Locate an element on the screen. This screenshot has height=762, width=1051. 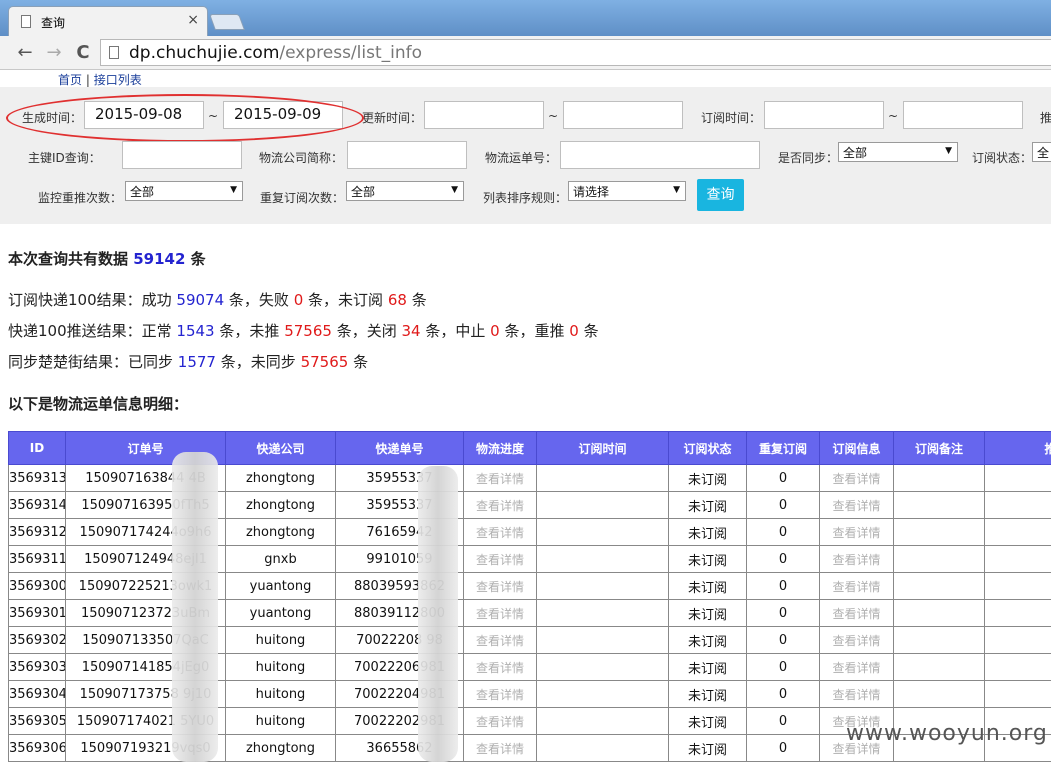
sync-none: 57565 is located at coordinates (324, 362).